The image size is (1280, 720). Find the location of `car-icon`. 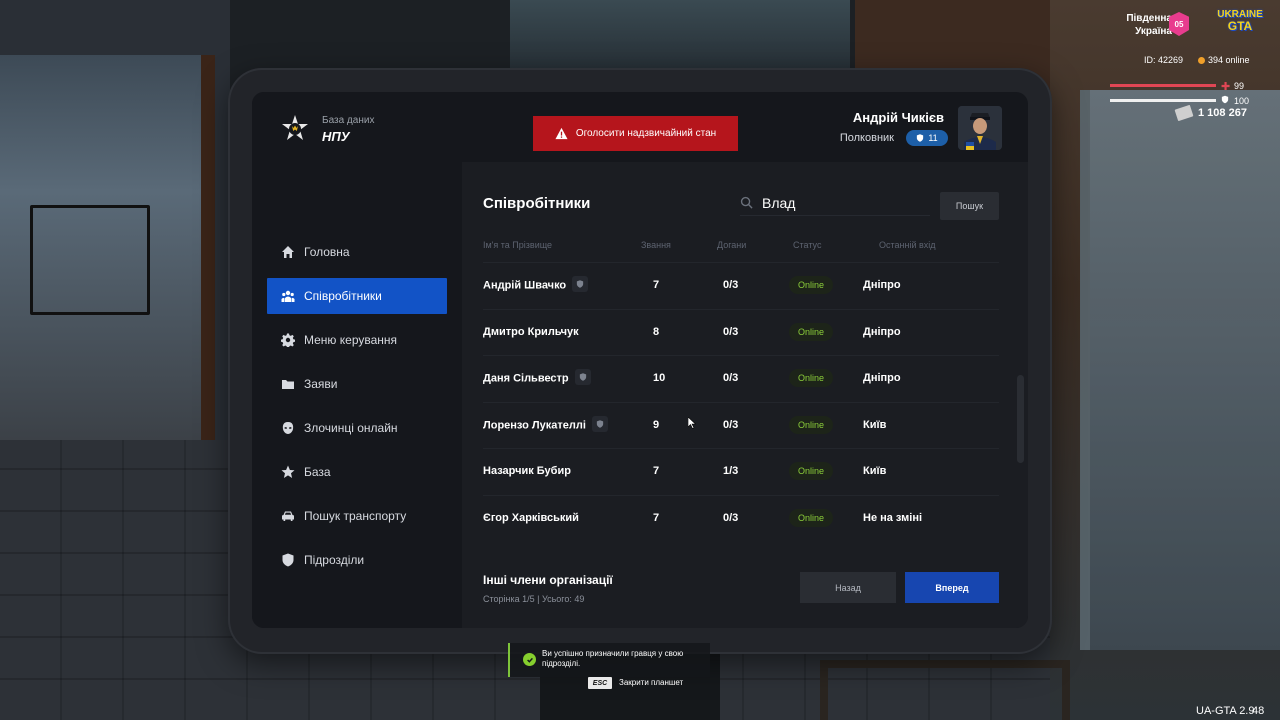

car-icon is located at coordinates (288, 516).